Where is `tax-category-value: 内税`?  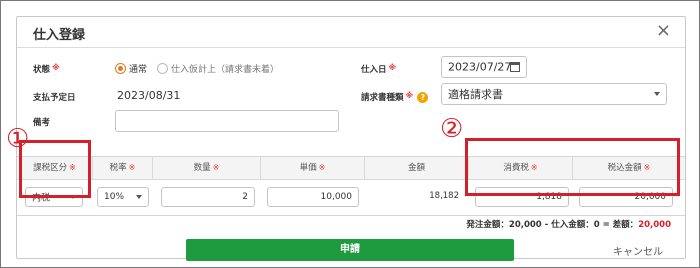 tax-category-value: 内税 is located at coordinates (41, 198).